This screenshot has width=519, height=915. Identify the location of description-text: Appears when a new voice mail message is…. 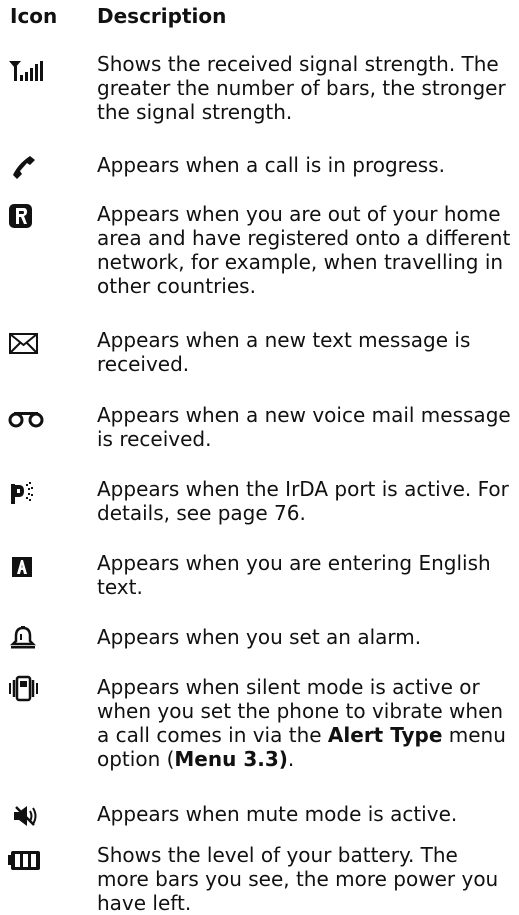
(304, 427).